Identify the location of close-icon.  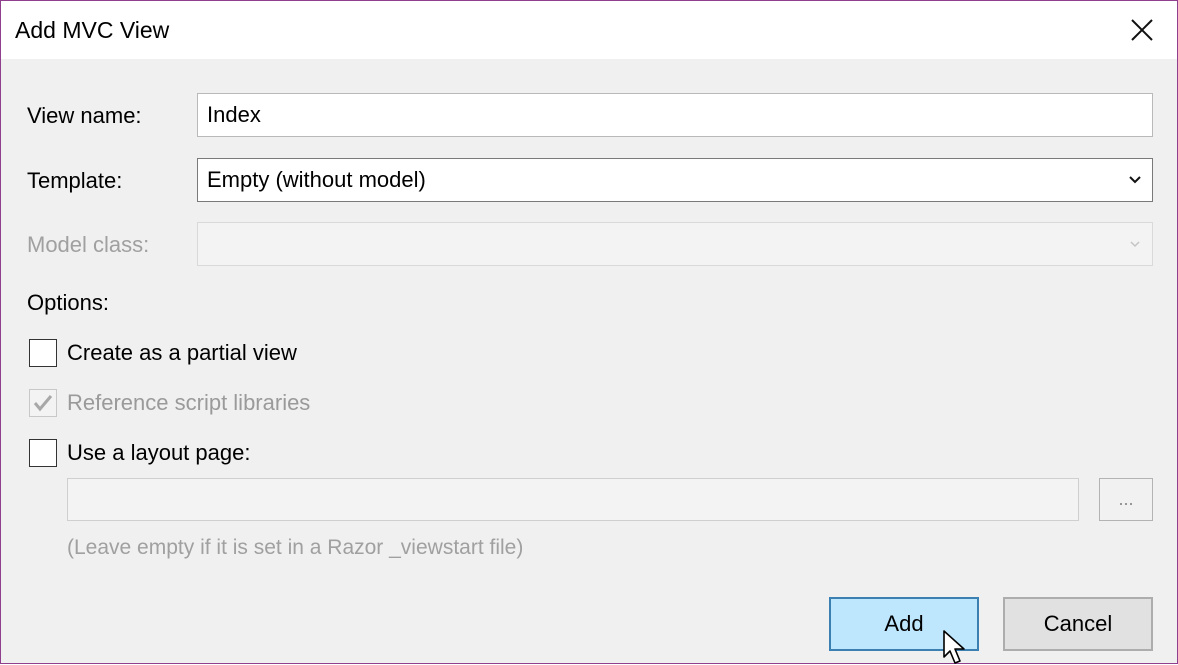
(1142, 30).